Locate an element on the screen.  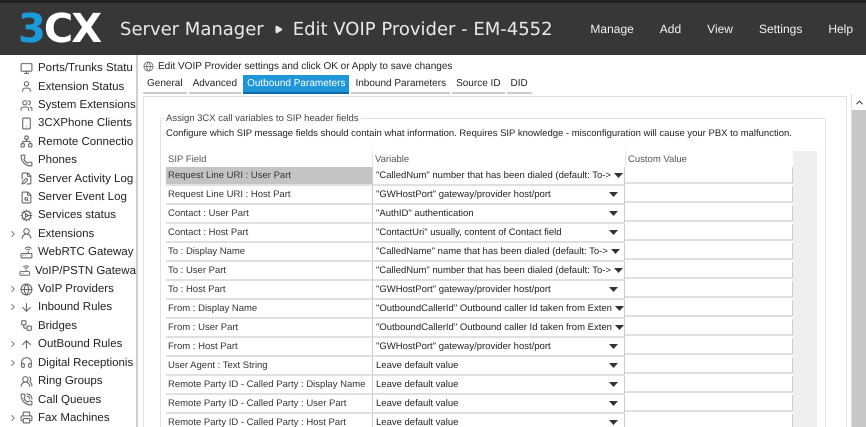
sidebar-item: VoIP Providers is located at coordinates (68, 289).